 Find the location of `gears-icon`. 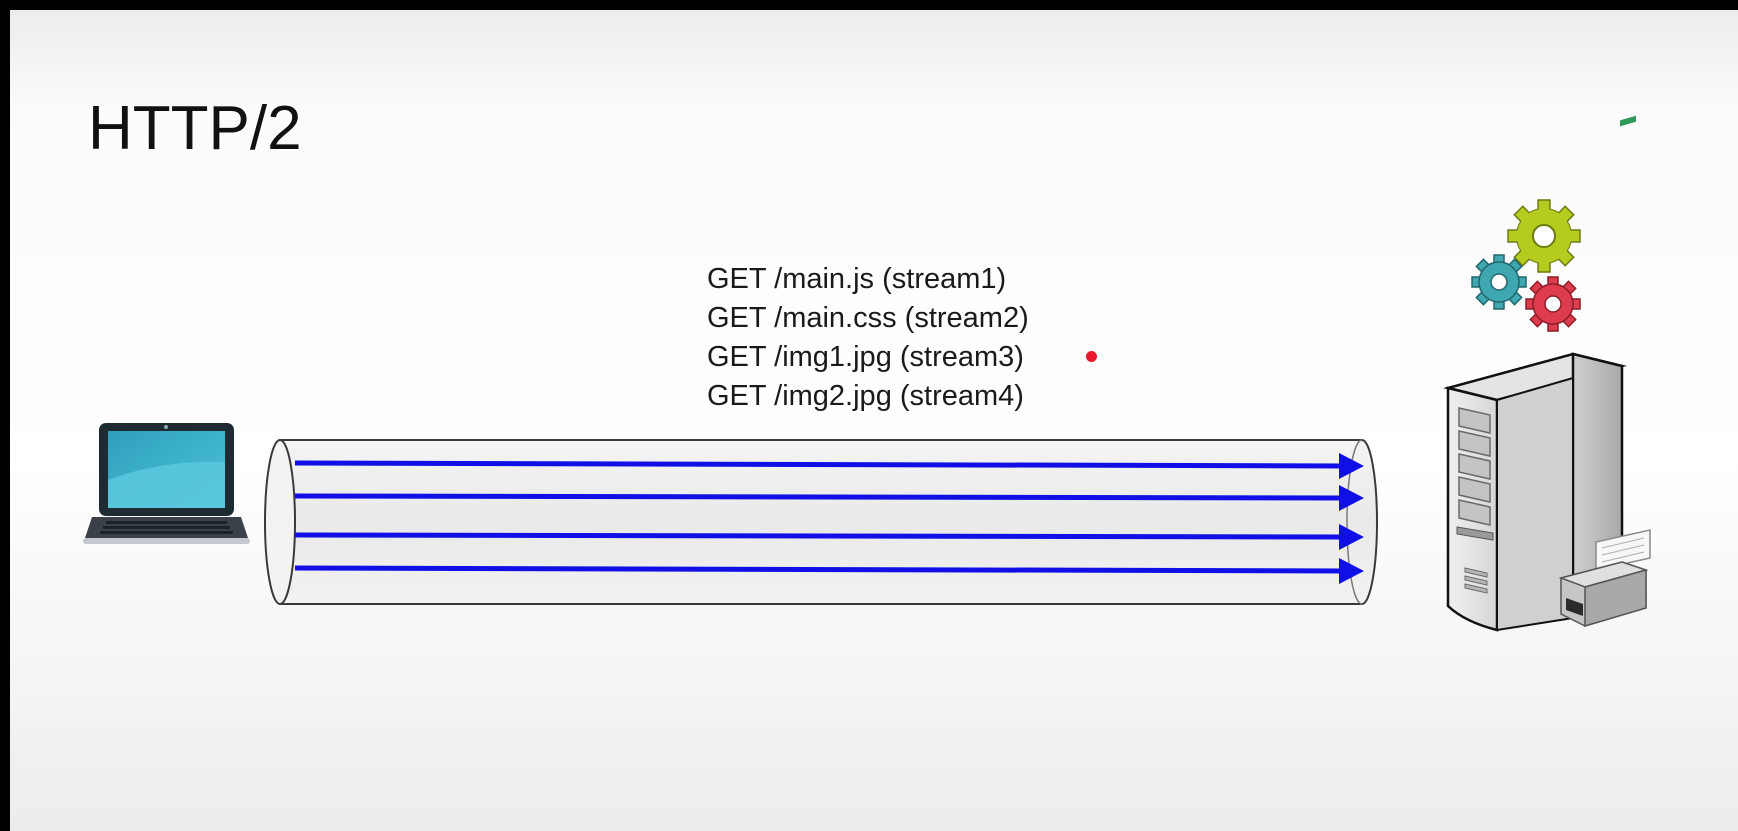

gears-icon is located at coordinates (1526, 265).